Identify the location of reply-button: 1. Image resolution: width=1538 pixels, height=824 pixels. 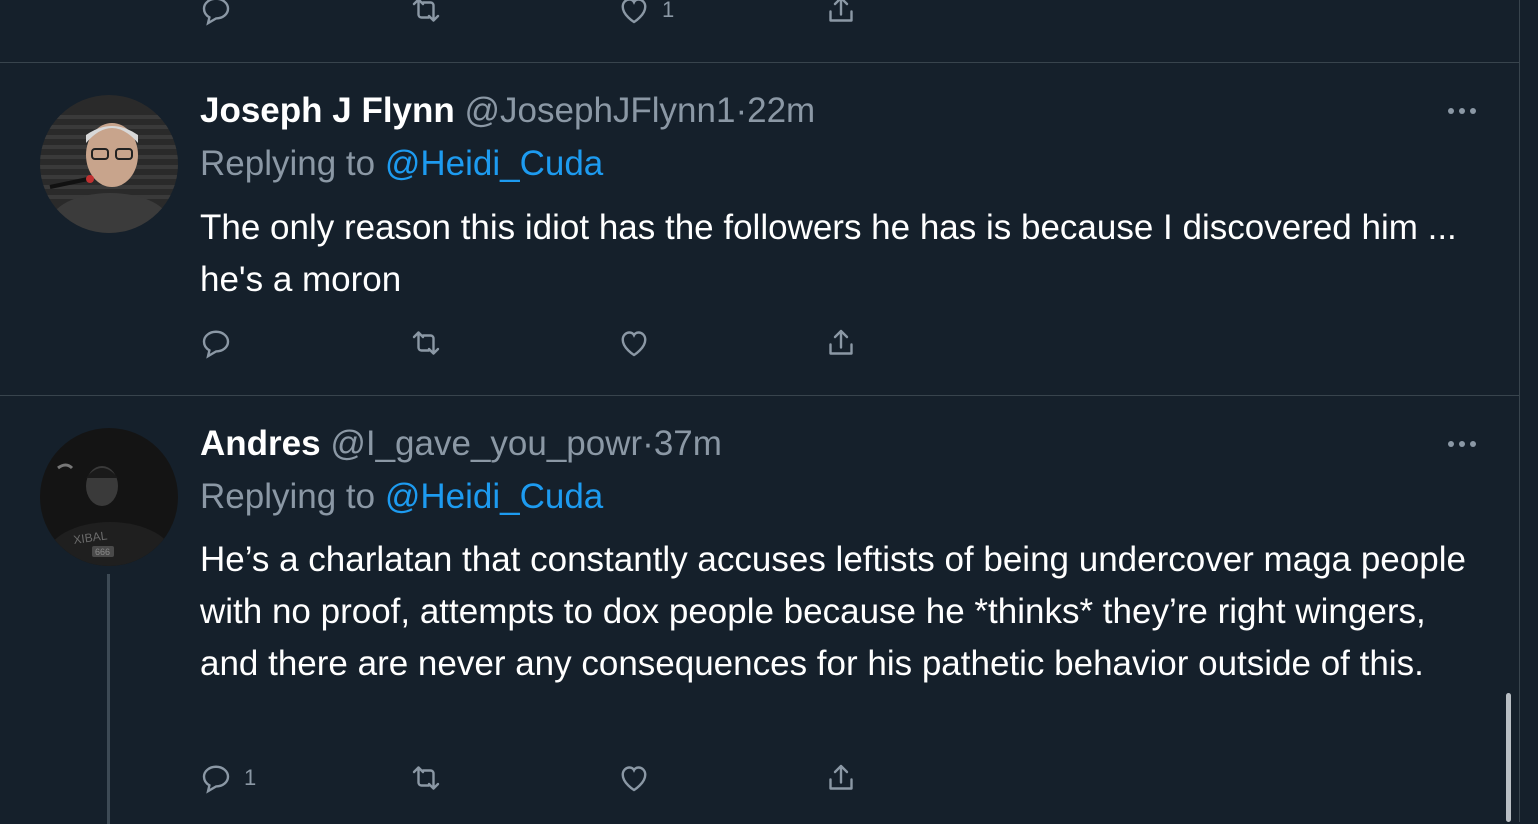
(227, 778).